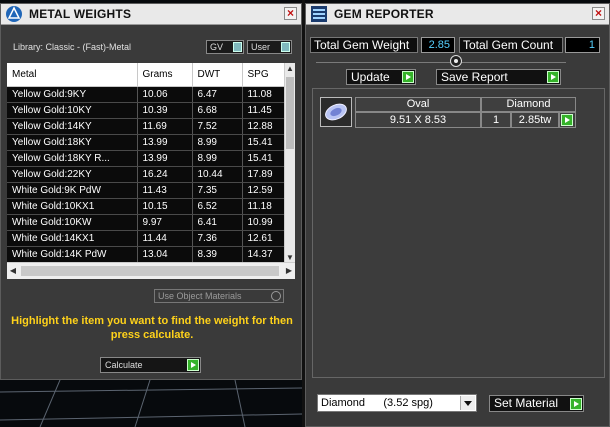 This screenshot has height=427, width=610. I want to click on metal-table-vertical-scrollbar: ▲ ▼, so click(289, 163).